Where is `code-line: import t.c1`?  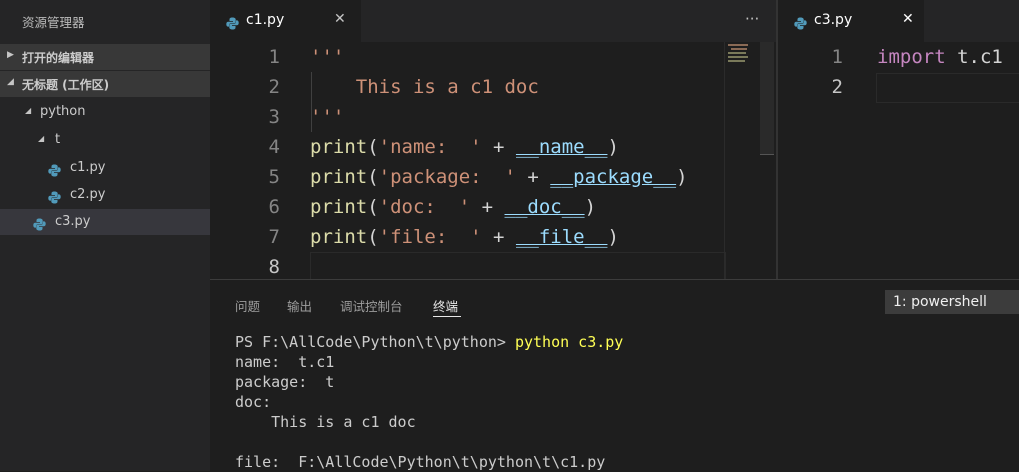
code-line: import t.c1 is located at coordinates (940, 57).